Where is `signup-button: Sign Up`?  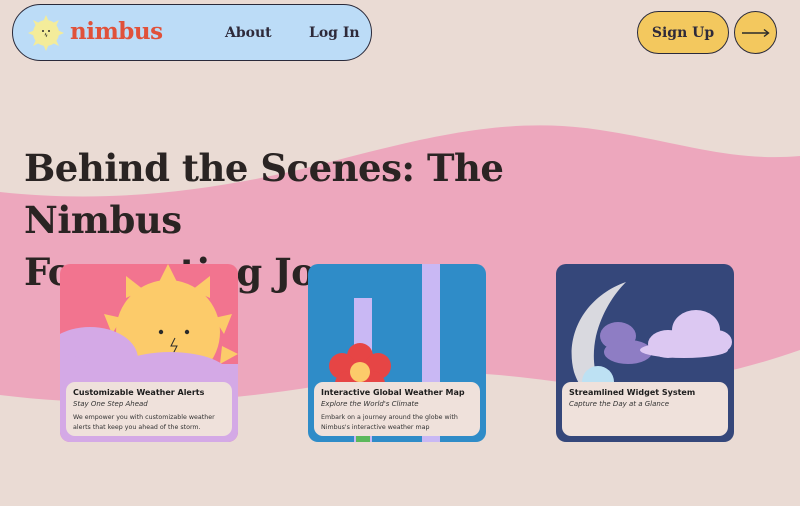
signup-button: Sign Up is located at coordinates (683, 32).